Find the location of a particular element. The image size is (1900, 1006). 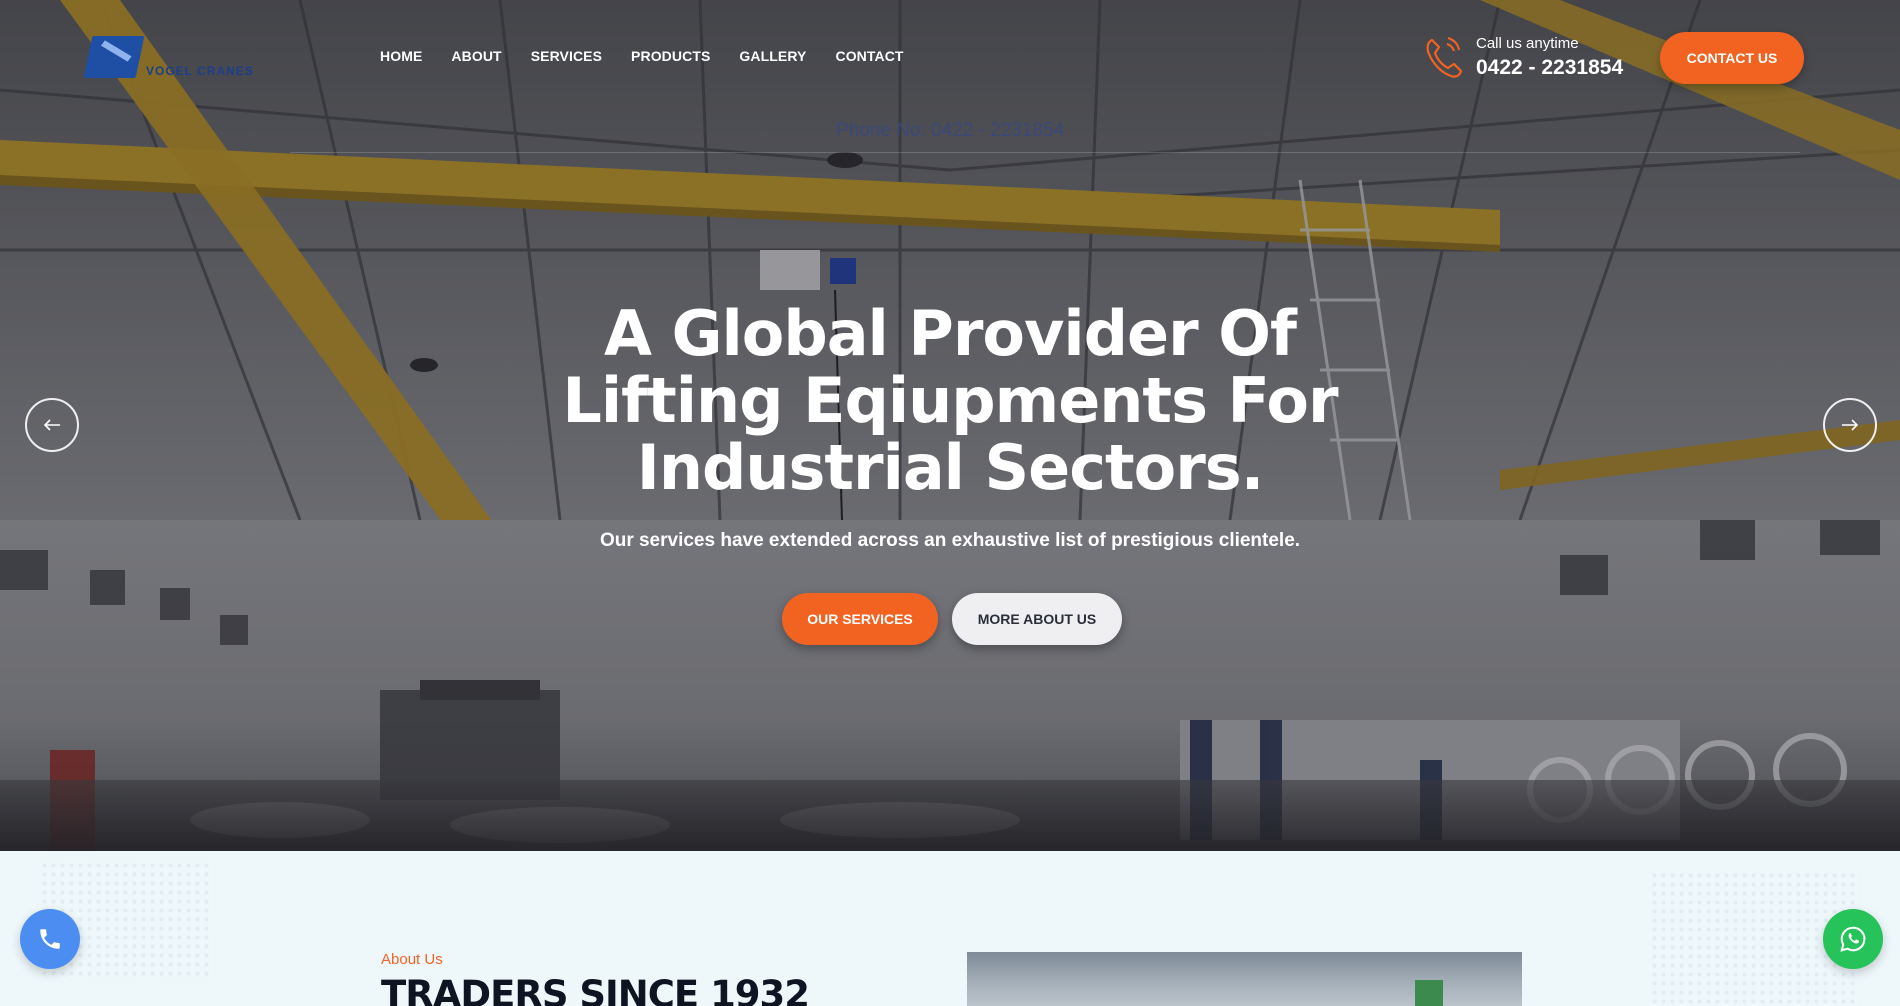

our-services-button: OUR SERVICES is located at coordinates (860, 619).